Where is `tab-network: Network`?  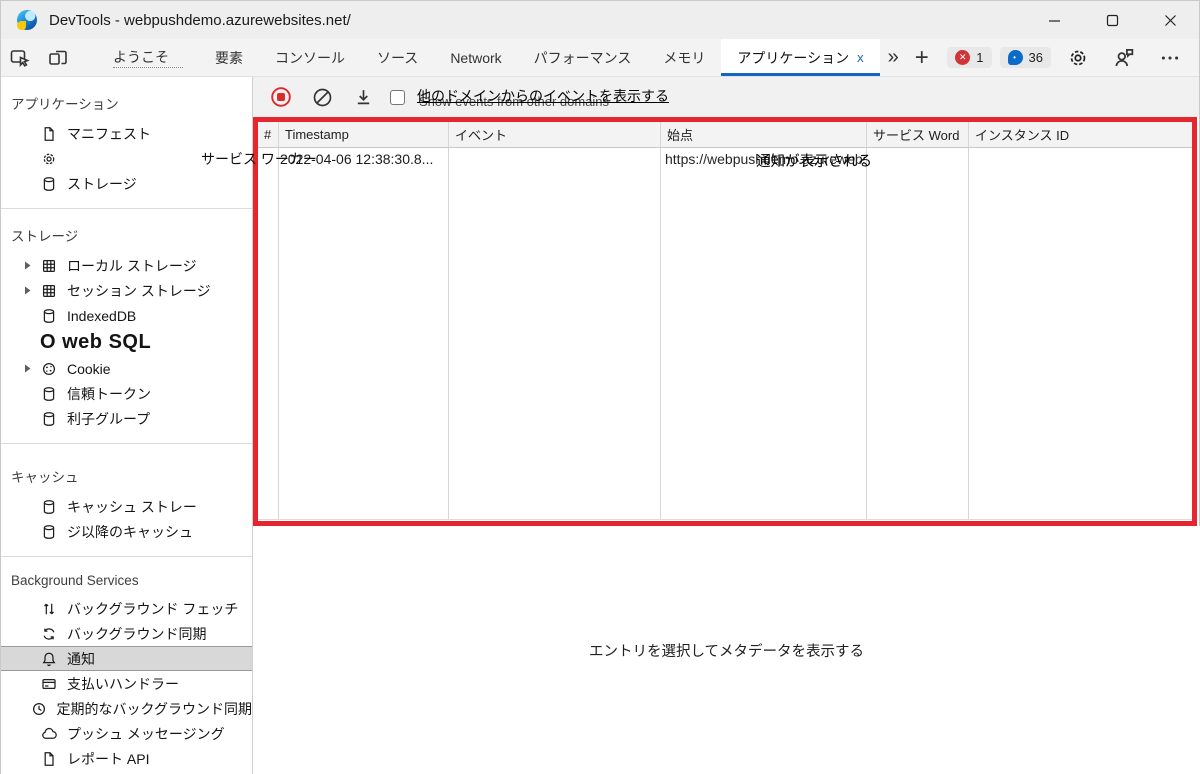
tab-network: Network is located at coordinates (475, 57).